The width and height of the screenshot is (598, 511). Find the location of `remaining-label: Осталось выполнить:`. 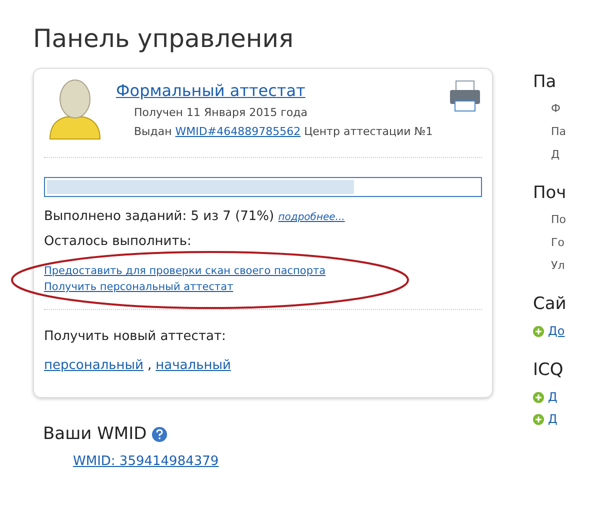

remaining-label: Осталось выполнить: is located at coordinates (118, 241).